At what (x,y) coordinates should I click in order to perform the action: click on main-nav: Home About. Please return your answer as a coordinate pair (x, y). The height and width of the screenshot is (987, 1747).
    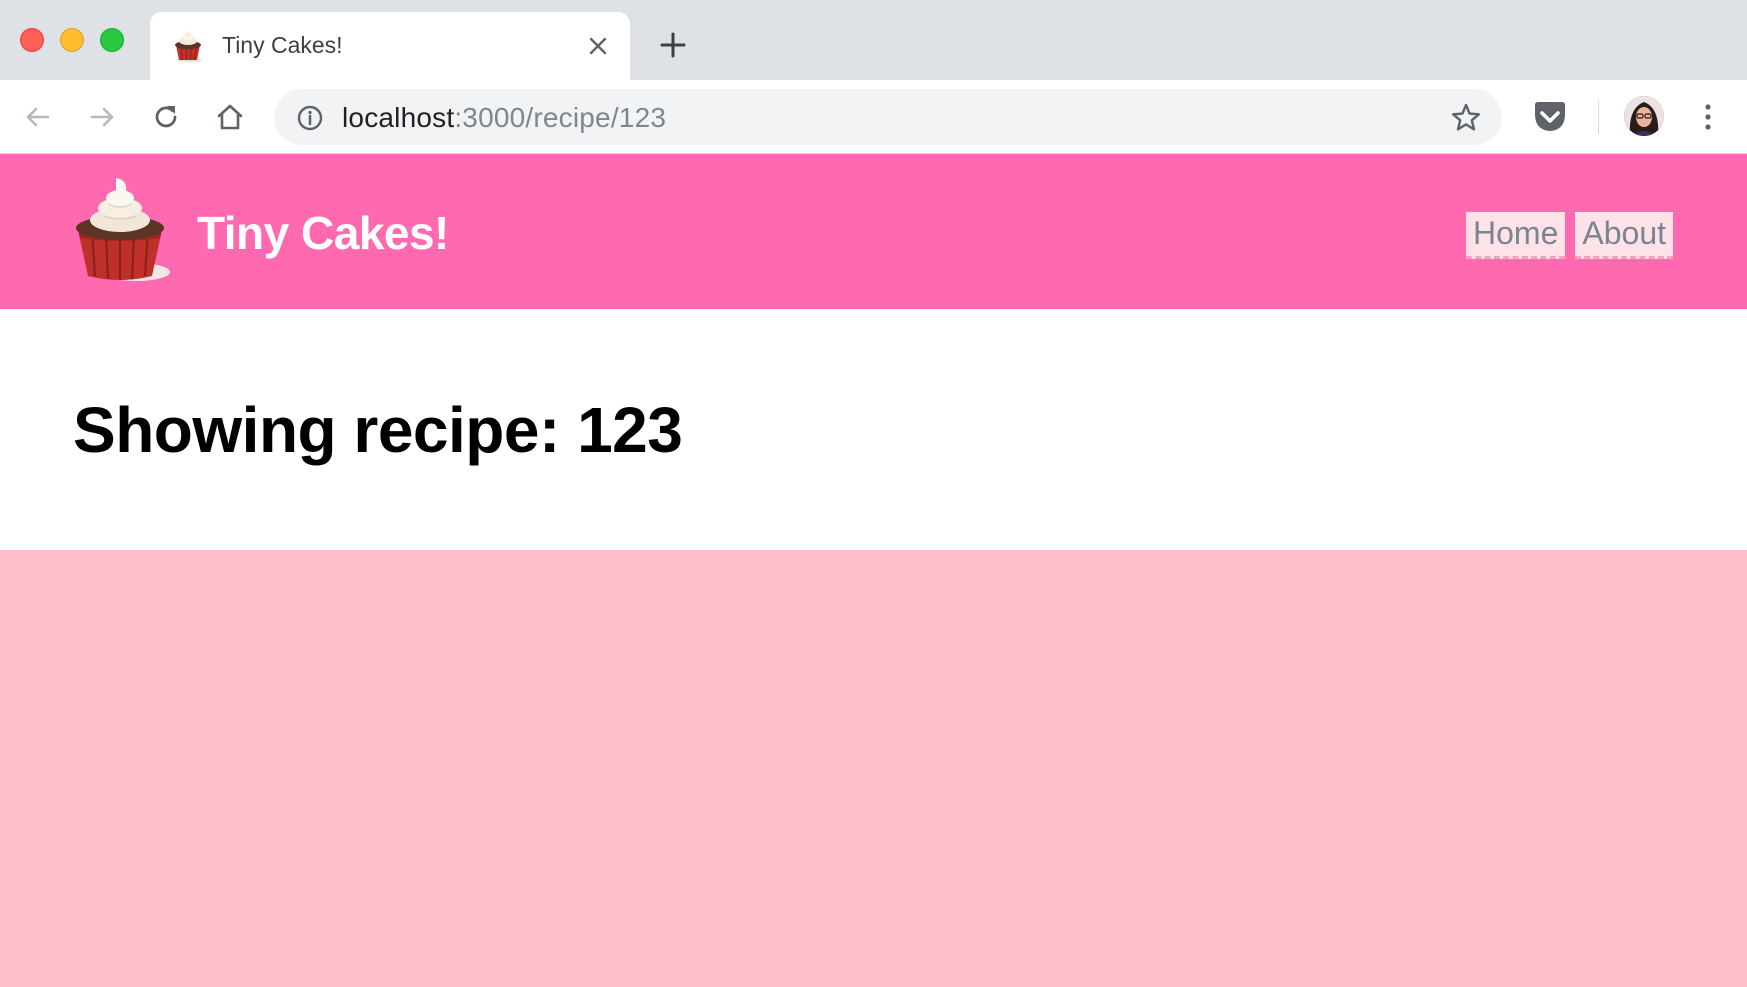
    Looking at the image, I should click on (1569, 235).